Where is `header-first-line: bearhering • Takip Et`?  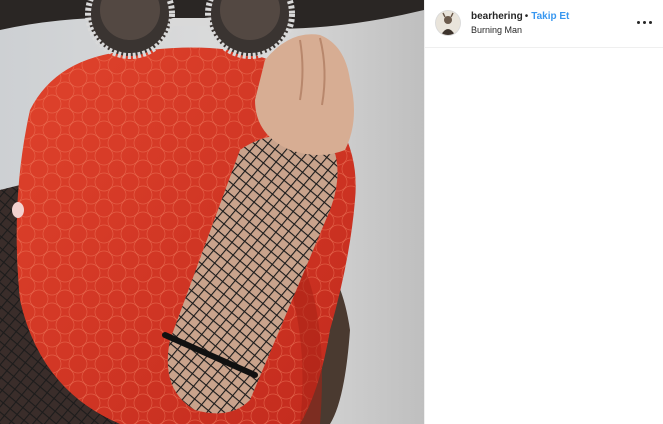
header-first-line: bearhering • Takip Et is located at coordinates (551, 16).